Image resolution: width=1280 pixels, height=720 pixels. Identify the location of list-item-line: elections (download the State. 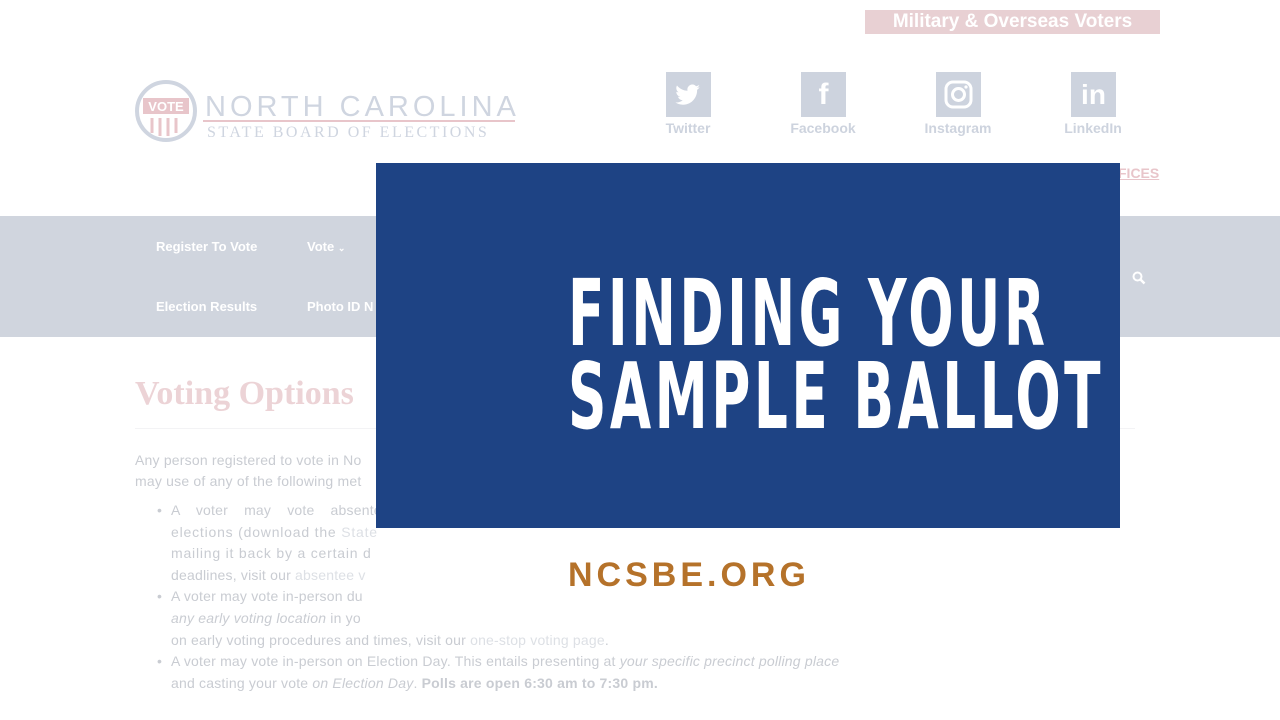
(274, 532).